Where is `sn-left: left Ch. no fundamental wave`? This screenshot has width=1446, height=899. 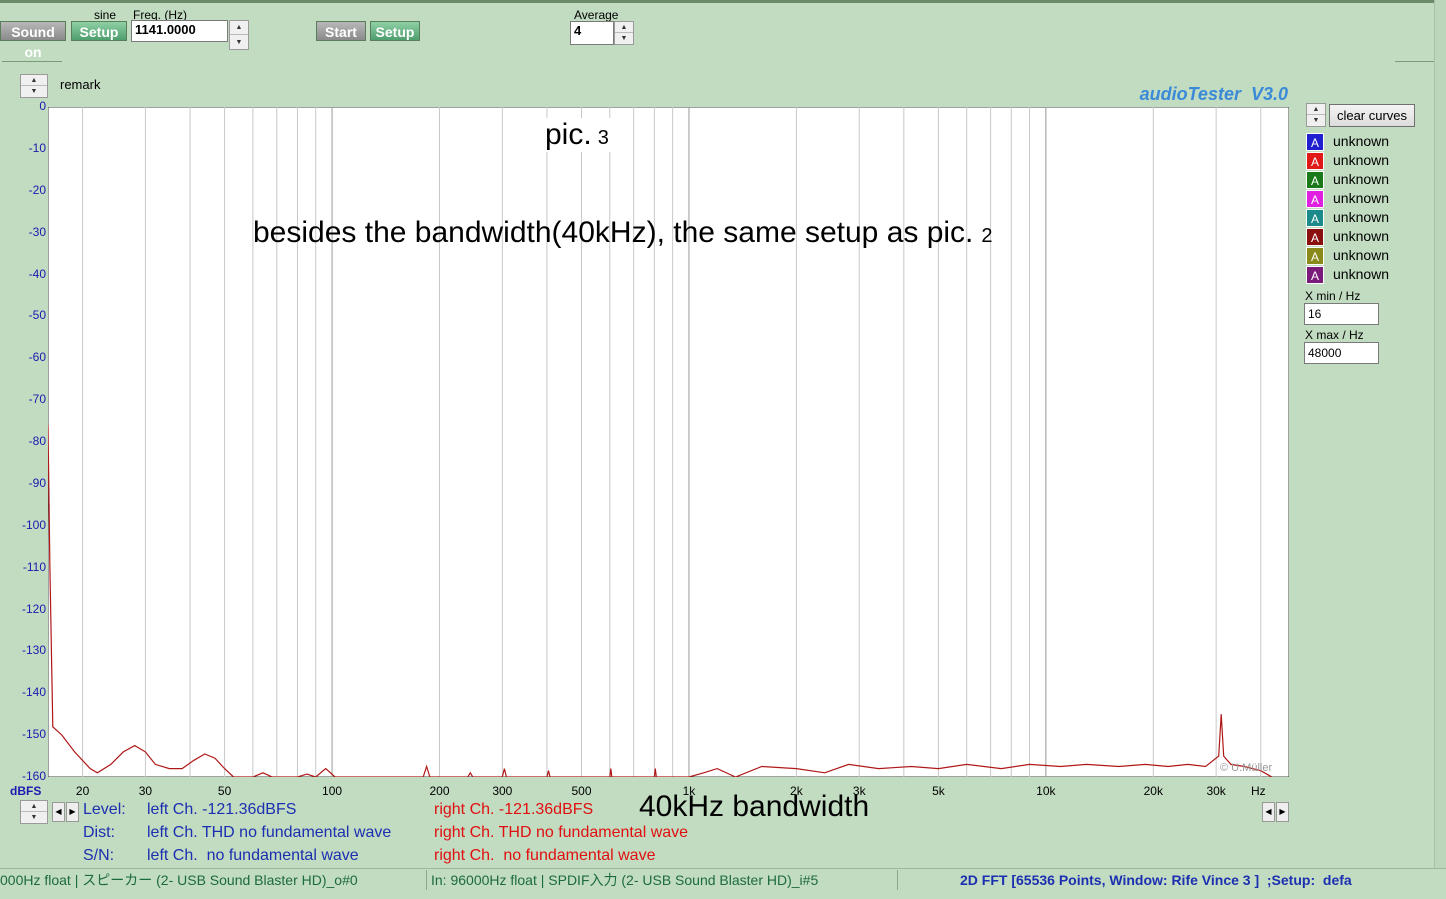 sn-left: left Ch. no fundamental wave is located at coordinates (253, 855).